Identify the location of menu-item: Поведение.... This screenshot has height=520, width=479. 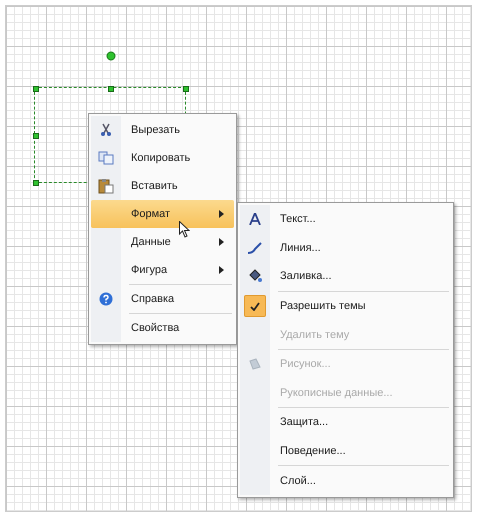
(345, 451).